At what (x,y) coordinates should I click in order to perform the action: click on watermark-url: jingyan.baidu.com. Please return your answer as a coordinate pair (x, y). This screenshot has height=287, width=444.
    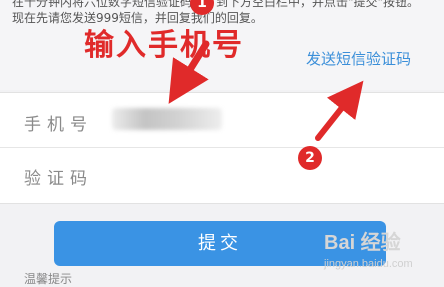
    Looking at the image, I should click on (368, 264).